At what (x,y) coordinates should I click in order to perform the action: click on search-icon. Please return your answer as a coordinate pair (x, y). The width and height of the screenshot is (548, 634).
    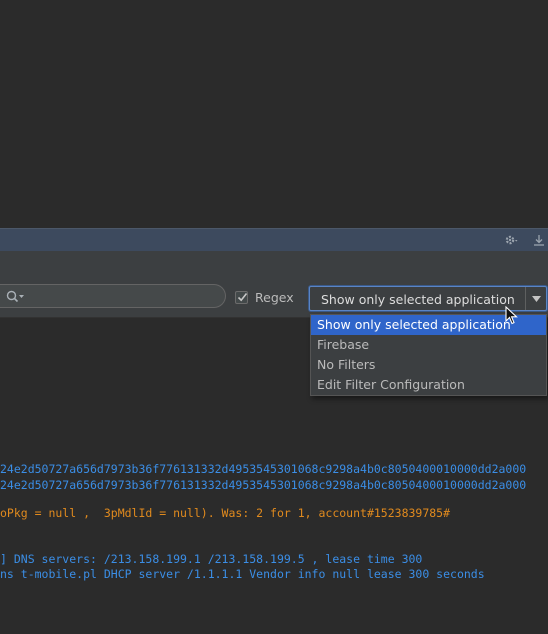
    Looking at the image, I should click on (16, 296).